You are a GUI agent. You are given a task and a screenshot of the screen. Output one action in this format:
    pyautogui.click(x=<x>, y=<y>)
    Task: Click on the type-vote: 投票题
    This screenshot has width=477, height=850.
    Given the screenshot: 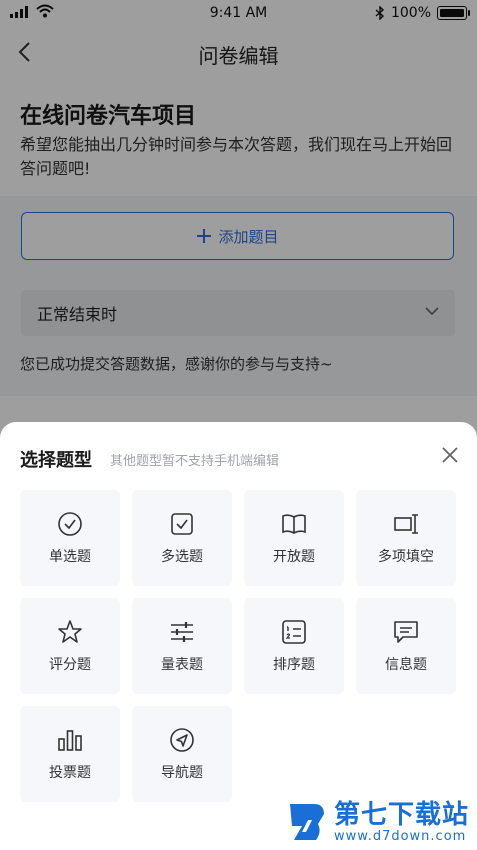 What is the action you would take?
    pyautogui.click(x=70, y=754)
    